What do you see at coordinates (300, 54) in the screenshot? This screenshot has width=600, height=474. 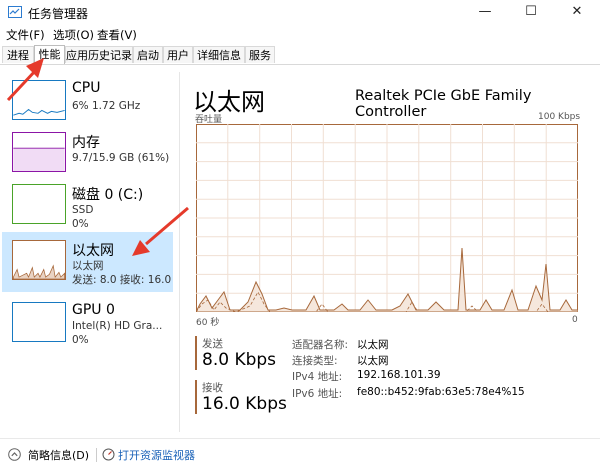 I see `tab-bar: 进程 性能 应用历史记录 启动 用户 详细信息 服务` at bounding box center [300, 54].